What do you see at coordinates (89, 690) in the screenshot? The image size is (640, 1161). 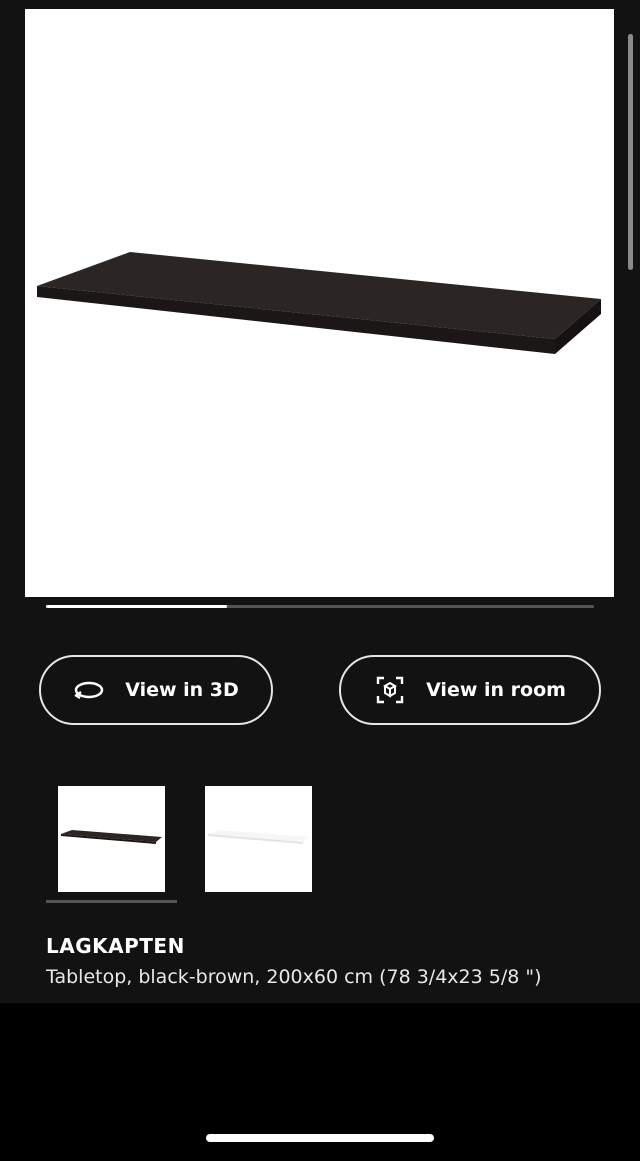 I see `rotate-3d-icon` at bounding box center [89, 690].